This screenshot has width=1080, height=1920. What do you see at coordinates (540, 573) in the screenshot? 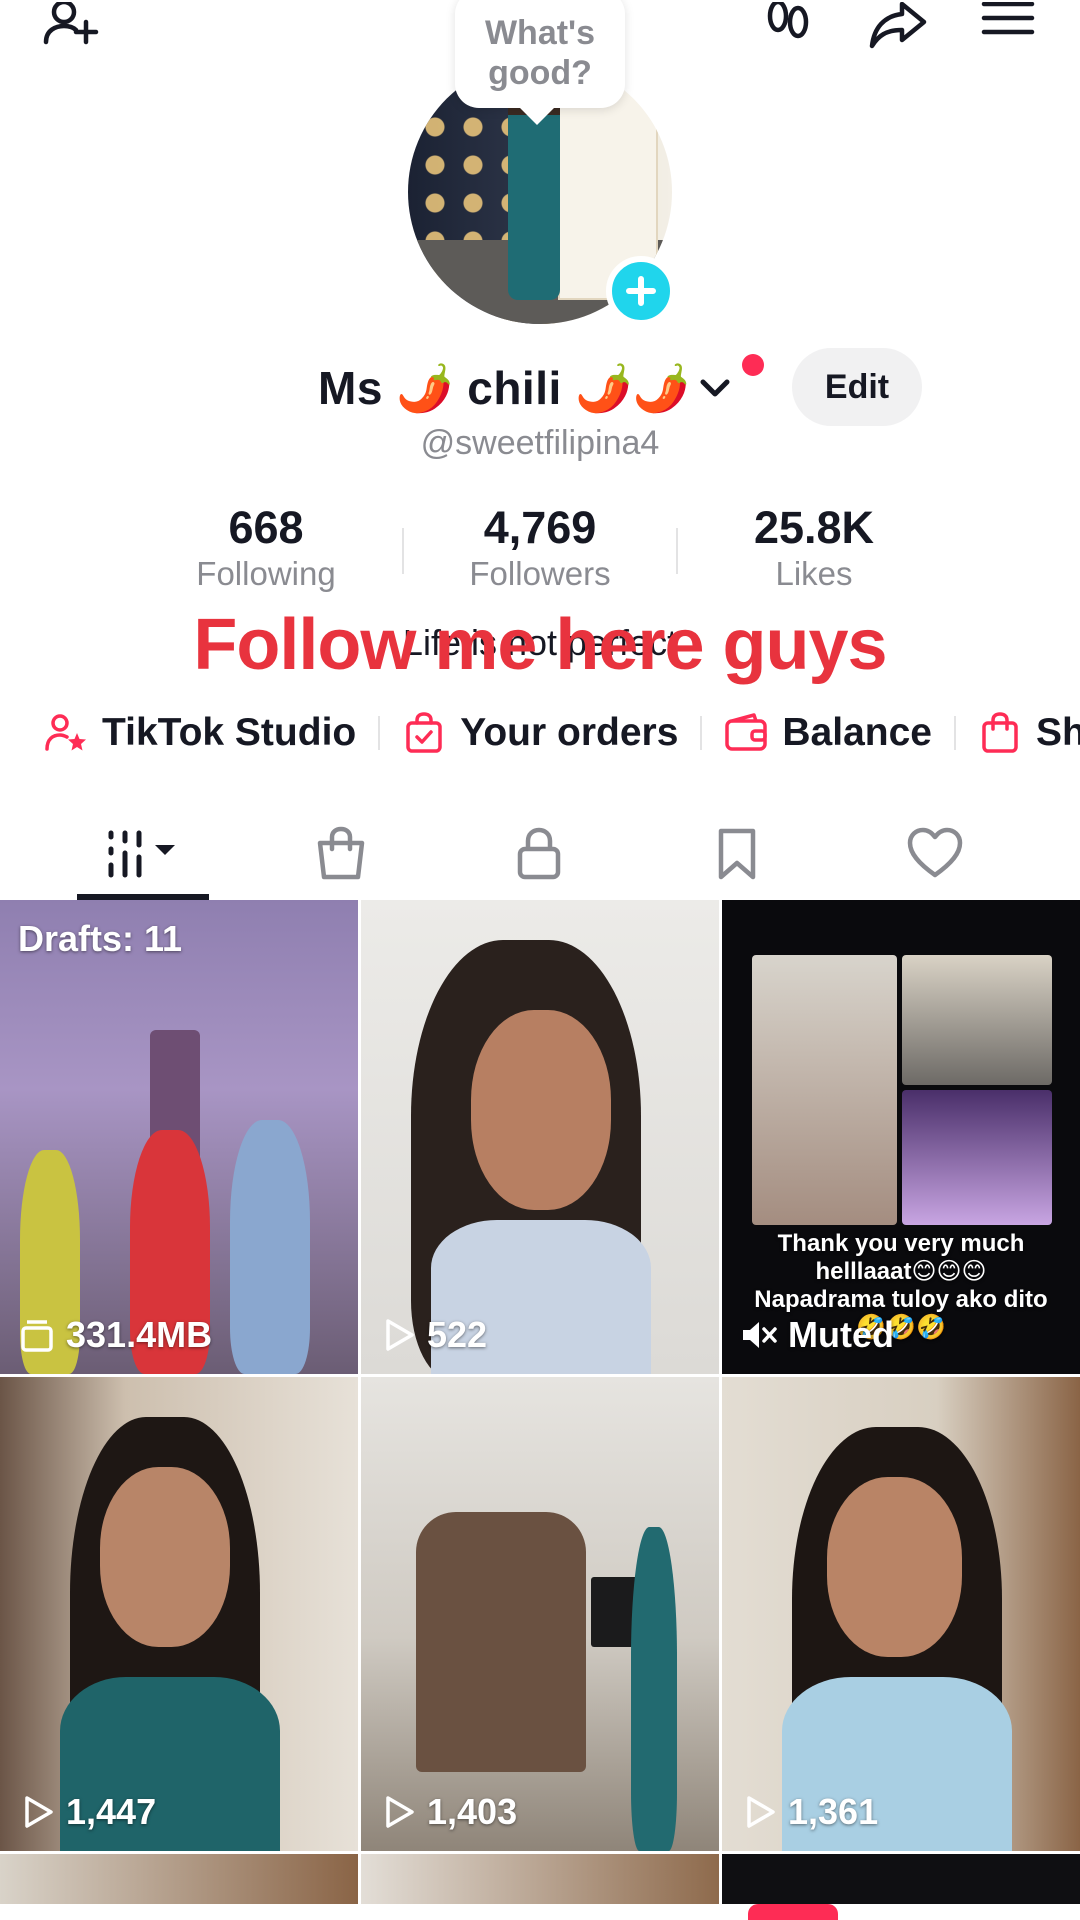
I see `stat-label: Followers` at bounding box center [540, 573].